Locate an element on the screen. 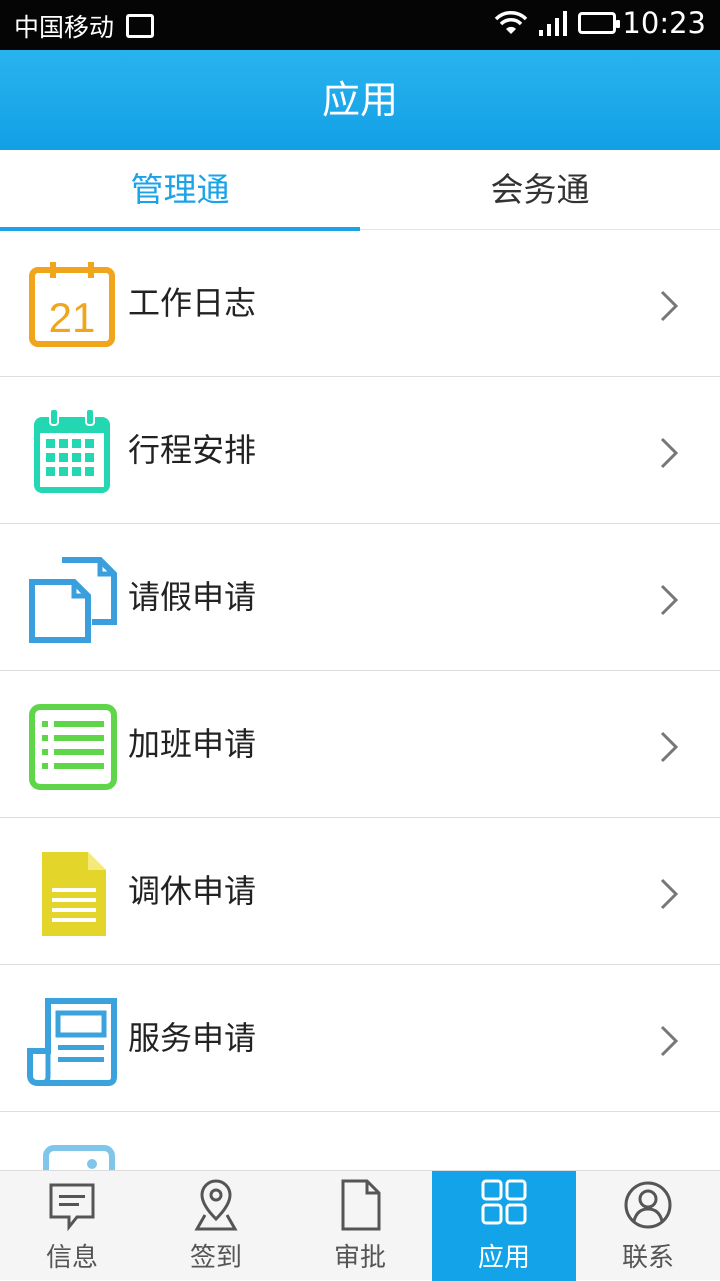  list-item-schedule: 行程安排 is located at coordinates (360, 450).